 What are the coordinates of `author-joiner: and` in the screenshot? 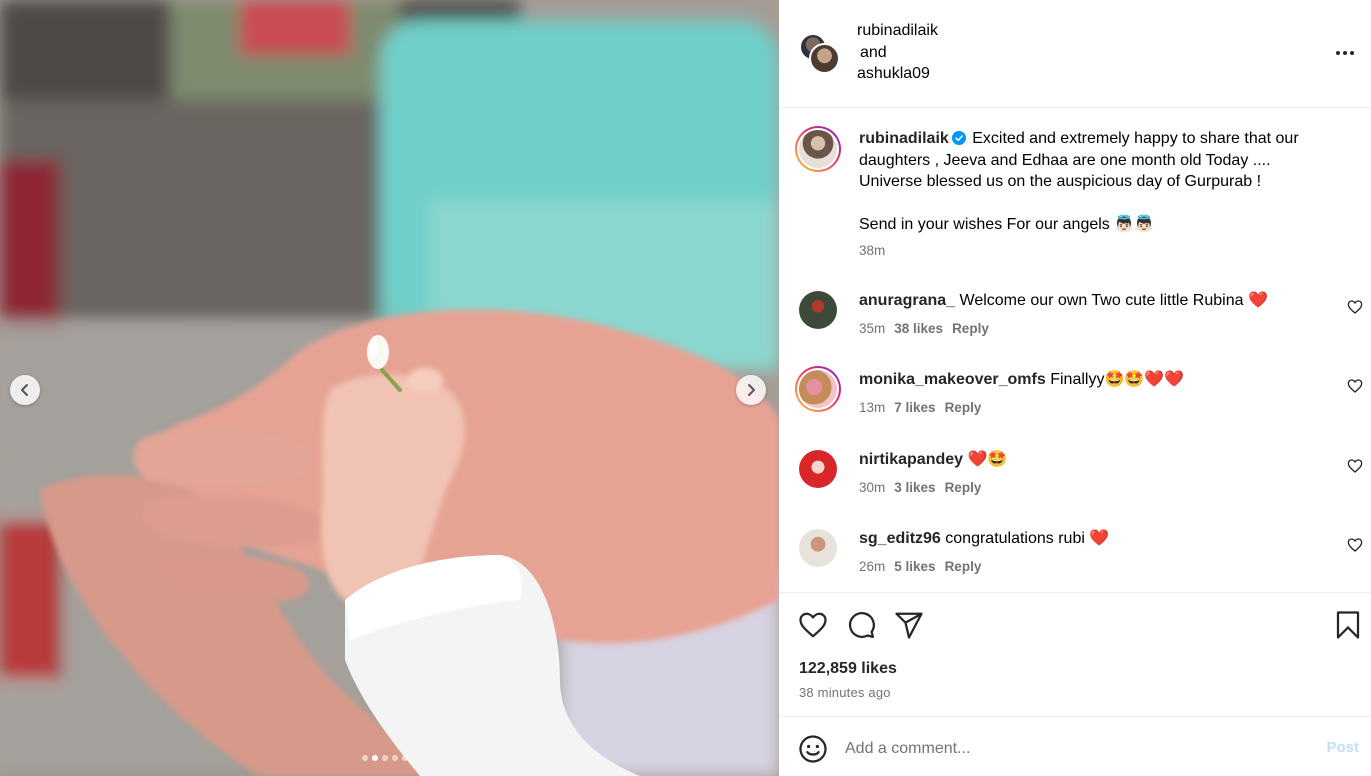 It's located at (873, 52).